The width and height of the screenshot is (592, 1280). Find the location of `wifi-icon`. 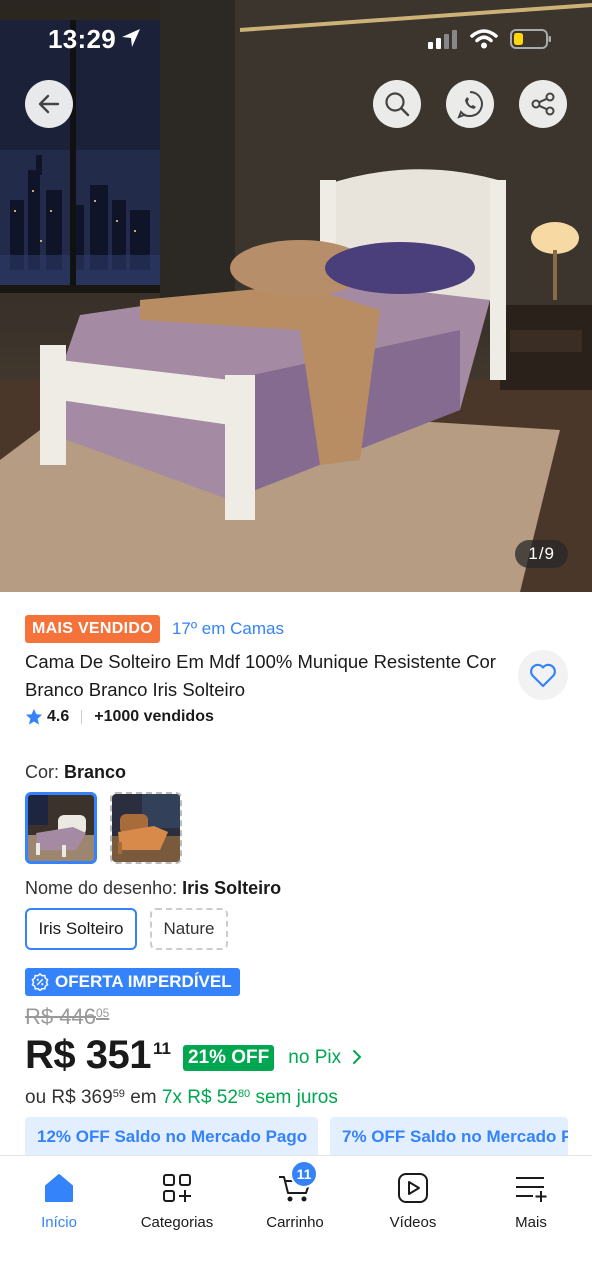

wifi-icon is located at coordinates (484, 39).